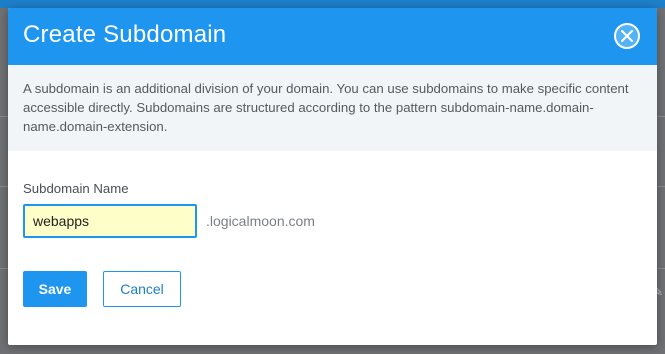 The height and width of the screenshot is (354, 665). I want to click on close-button, so click(627, 36).